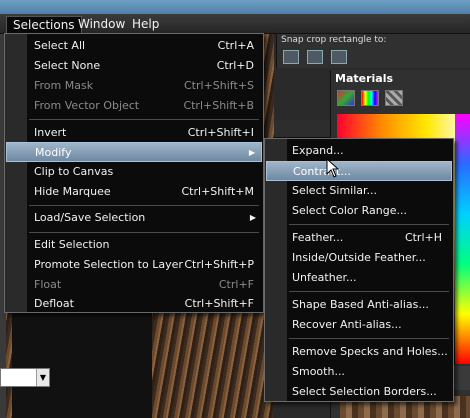  What do you see at coordinates (134, 304) in the screenshot?
I see `menu-item-defloat: Defloat Ctrl+Shift+F` at bounding box center [134, 304].